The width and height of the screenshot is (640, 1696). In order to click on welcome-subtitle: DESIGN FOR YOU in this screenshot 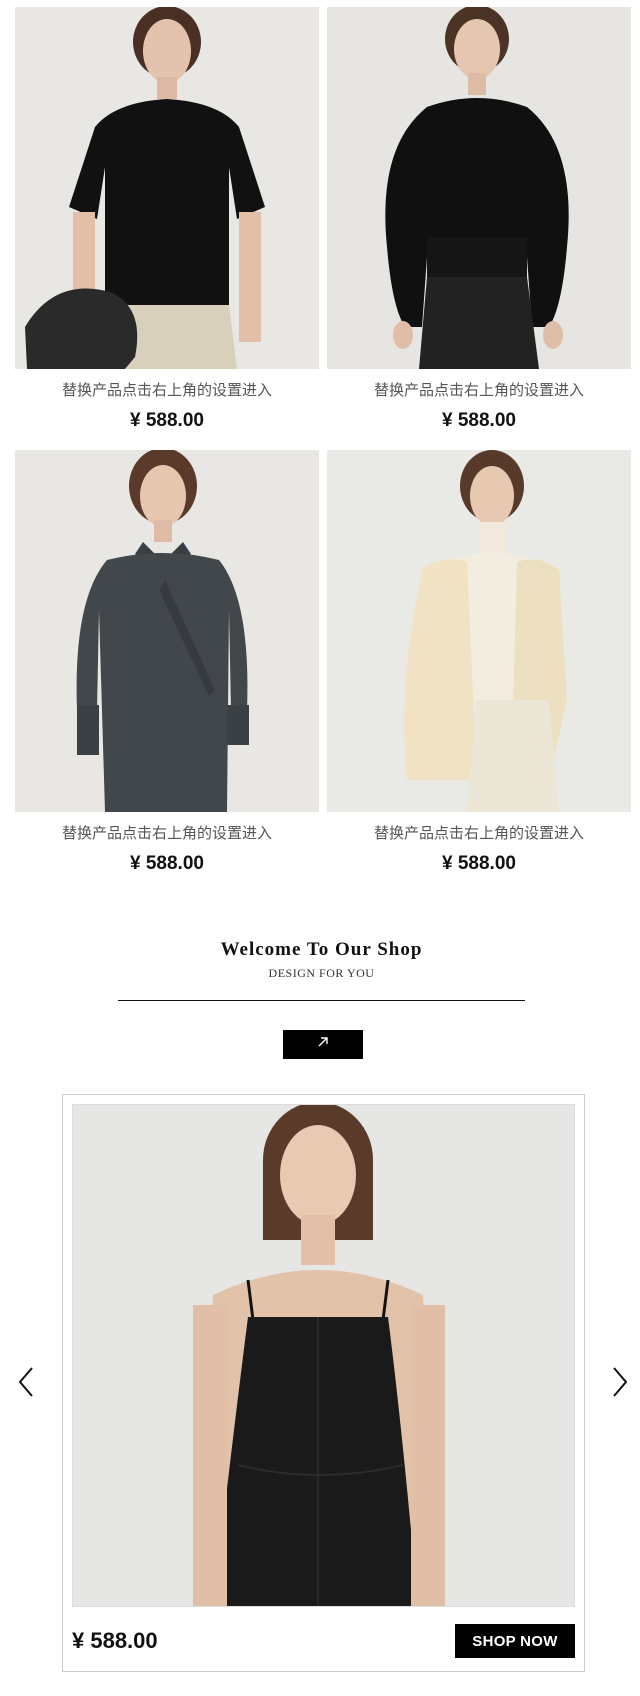, I will do `click(321, 973)`.